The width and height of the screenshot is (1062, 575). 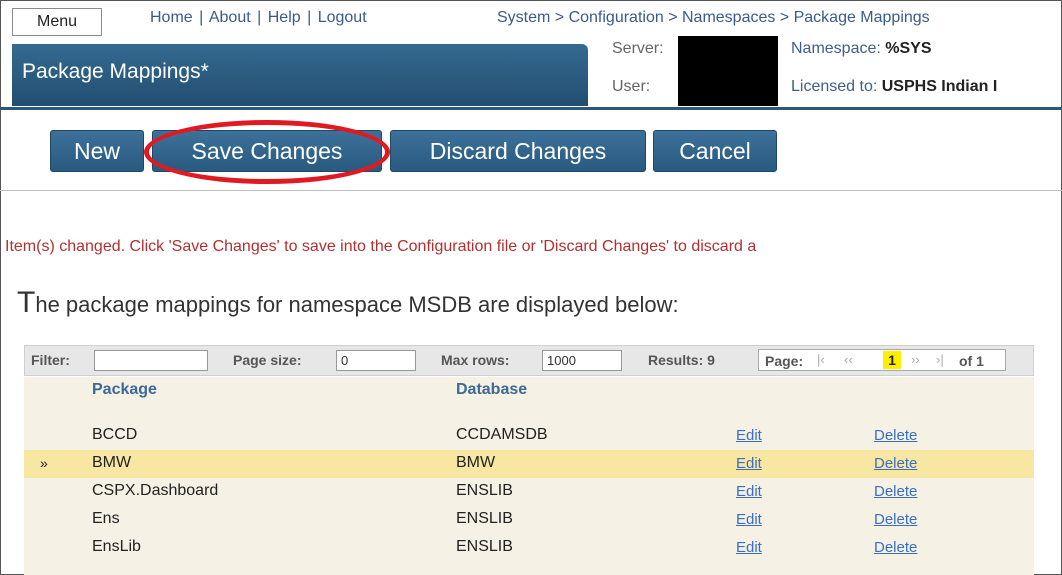 What do you see at coordinates (518, 151) in the screenshot?
I see `discard-changes-button: Discard Changes` at bounding box center [518, 151].